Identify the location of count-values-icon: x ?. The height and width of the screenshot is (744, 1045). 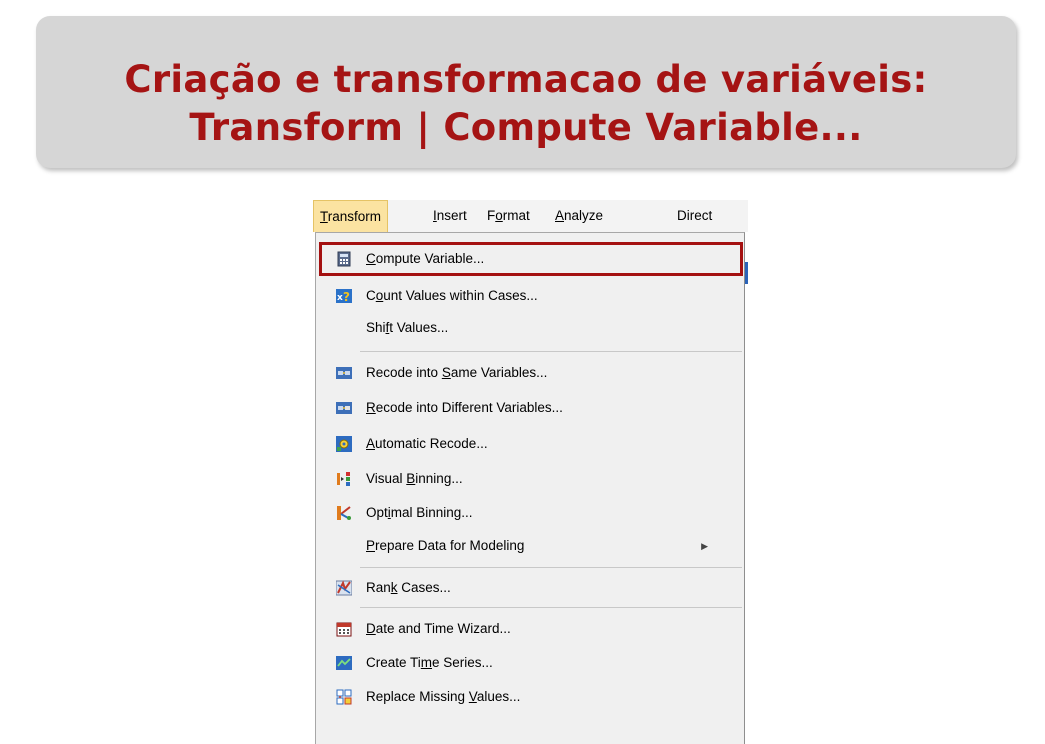
(344, 296).